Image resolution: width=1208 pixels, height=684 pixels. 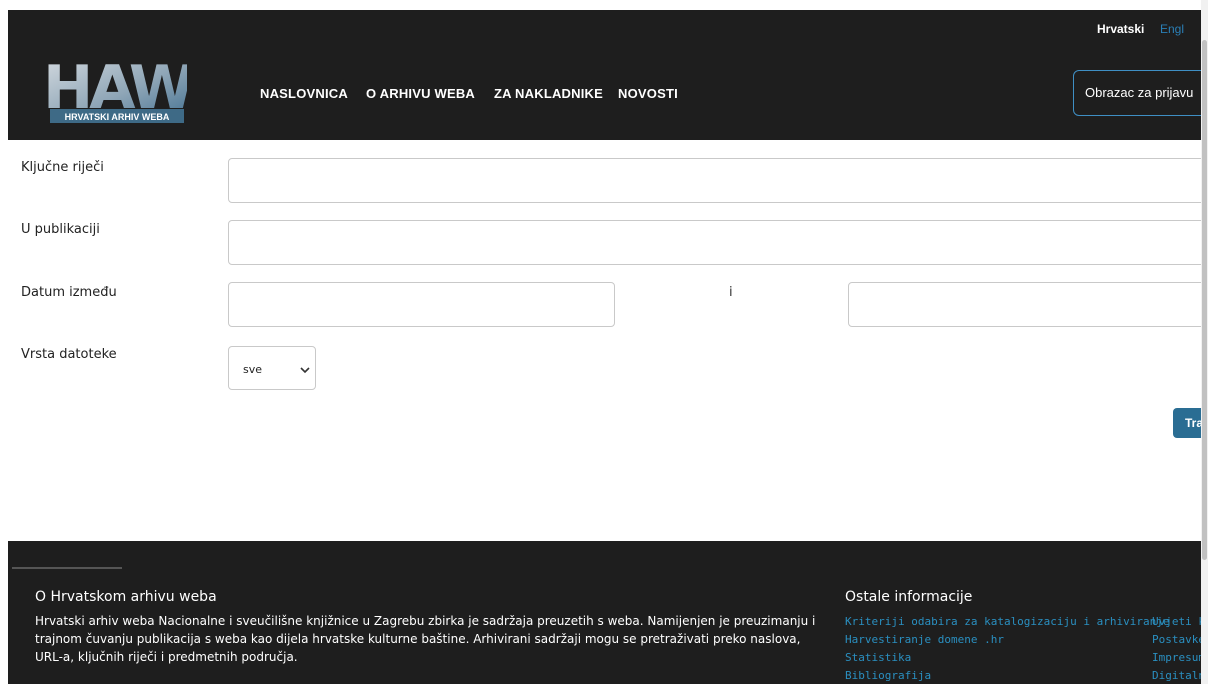 I want to click on filetype-select: sve, so click(x=272, y=368).